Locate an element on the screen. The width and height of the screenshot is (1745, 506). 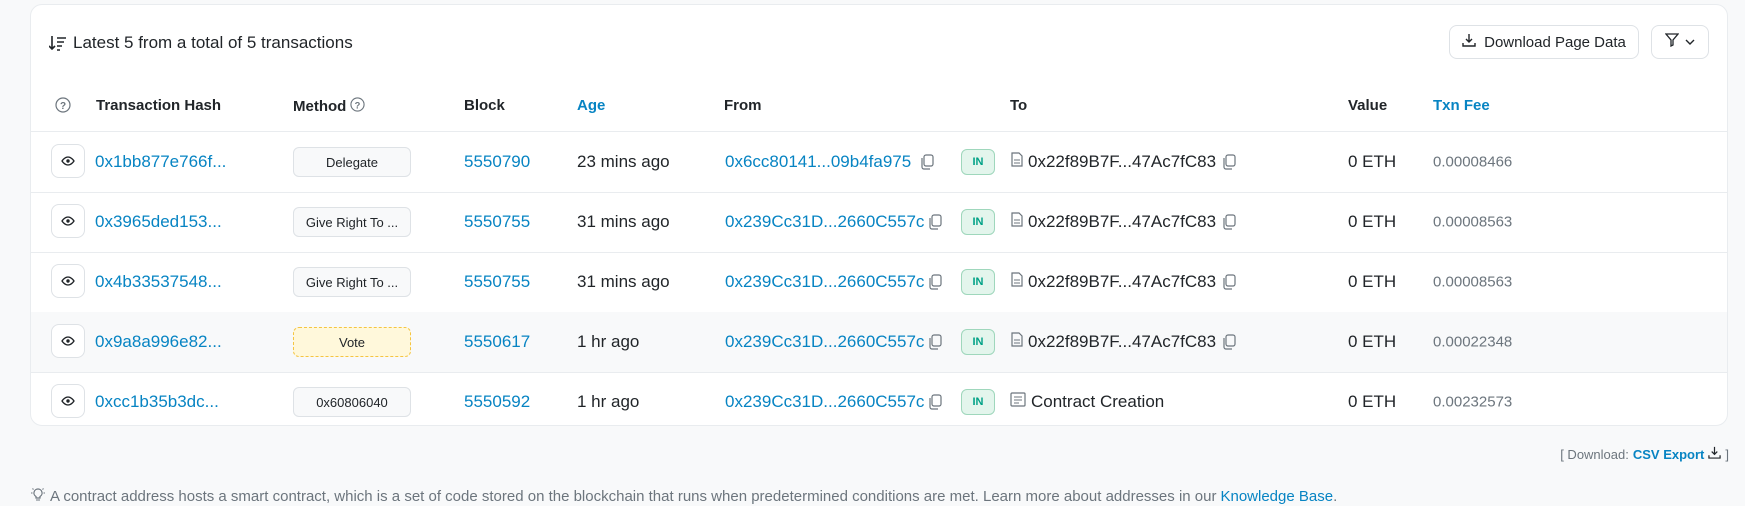
method-help-icon: ? is located at coordinates (357, 106).